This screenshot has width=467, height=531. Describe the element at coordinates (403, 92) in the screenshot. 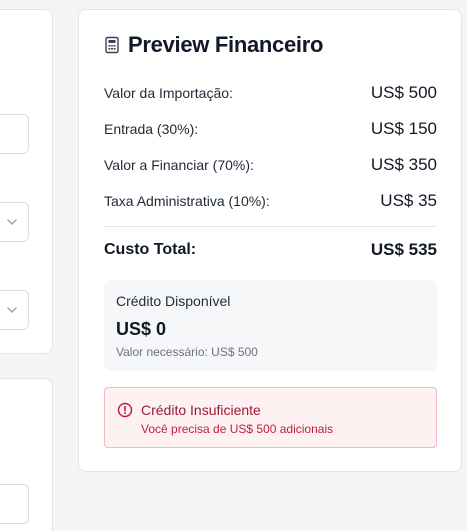

I see `row-value: US$ 500` at that location.